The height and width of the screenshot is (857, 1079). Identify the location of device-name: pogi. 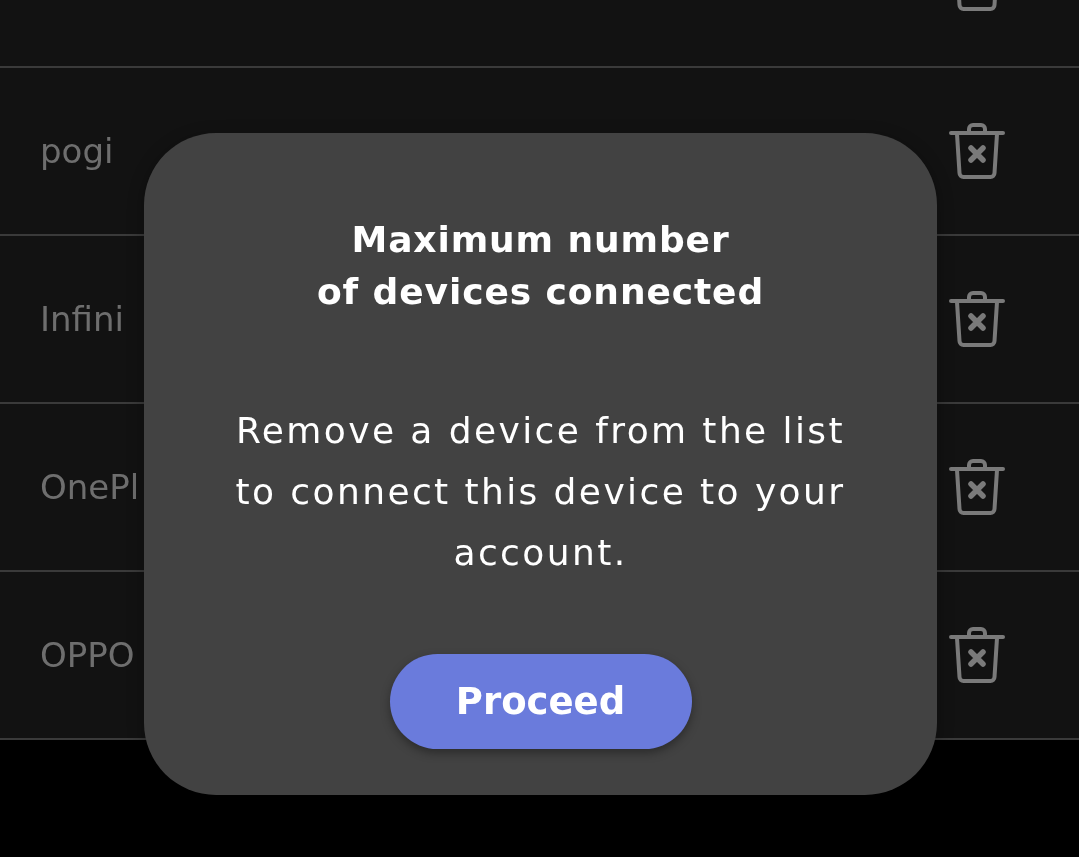
(77, 151).